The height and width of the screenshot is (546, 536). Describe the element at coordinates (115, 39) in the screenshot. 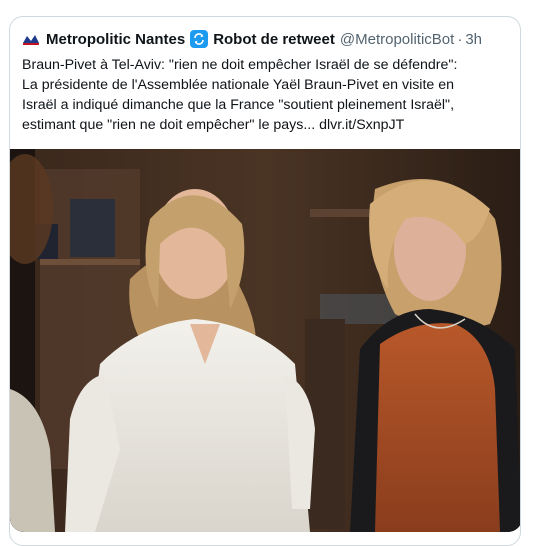

I see `account-display-name: Metropolitic Nantes` at that location.